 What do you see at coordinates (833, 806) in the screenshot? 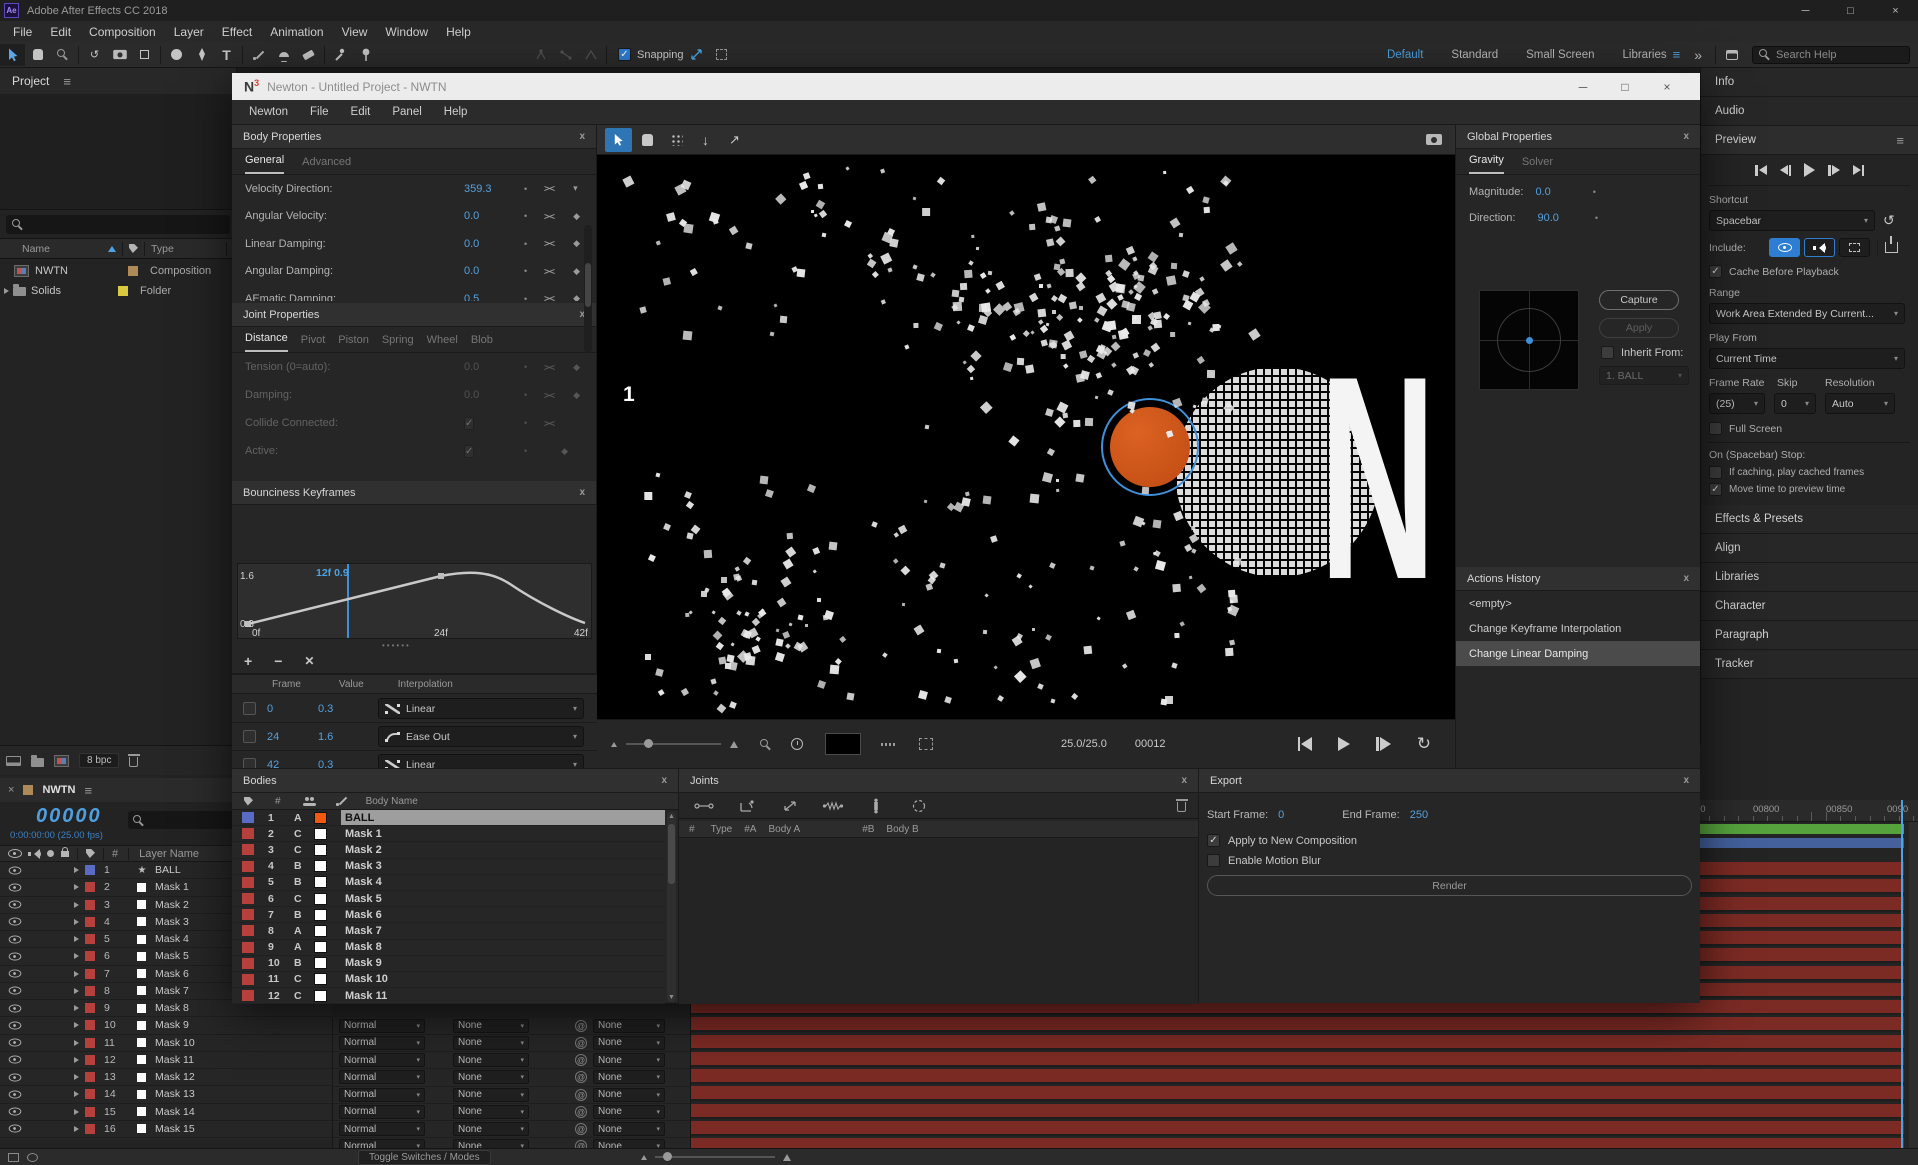
I see `spring-joint-icon` at bounding box center [833, 806].